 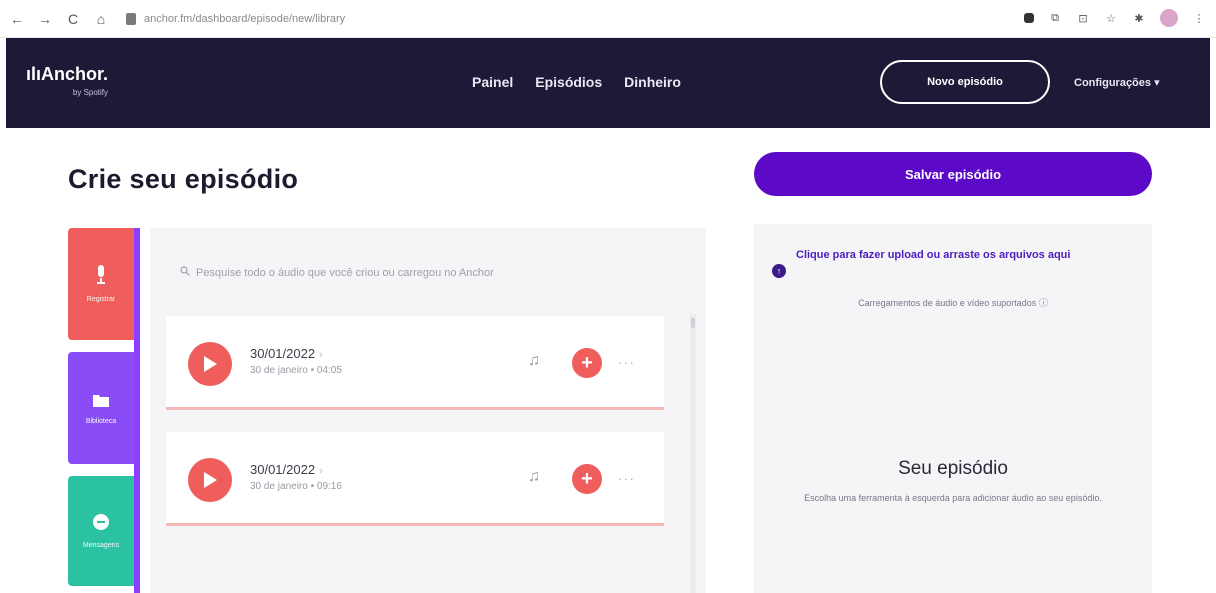 What do you see at coordinates (953, 174) in the screenshot?
I see `save-episode-button: Salvar episódio` at bounding box center [953, 174].